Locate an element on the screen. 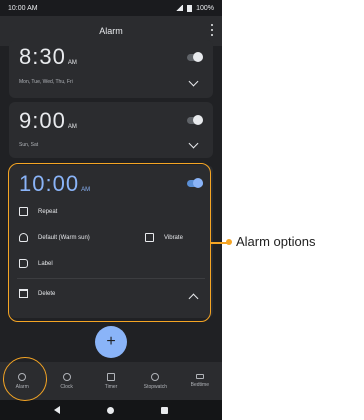  battery-icon is located at coordinates (190, 8).